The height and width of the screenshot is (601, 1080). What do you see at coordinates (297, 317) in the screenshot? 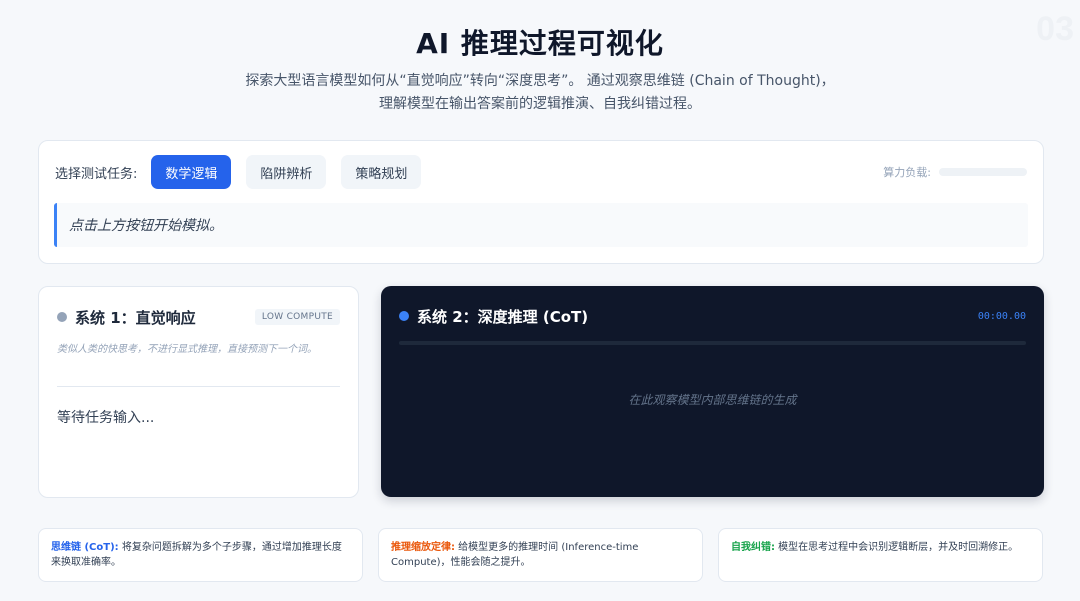
I see `low-compute-badge: LOW COMPUTE` at bounding box center [297, 317].